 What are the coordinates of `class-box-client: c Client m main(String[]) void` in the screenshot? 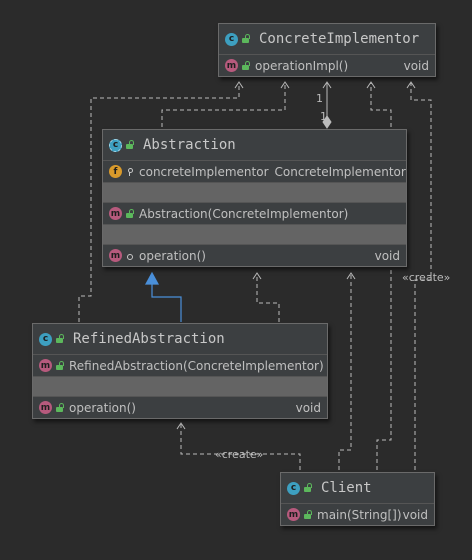 It's located at (357, 499).